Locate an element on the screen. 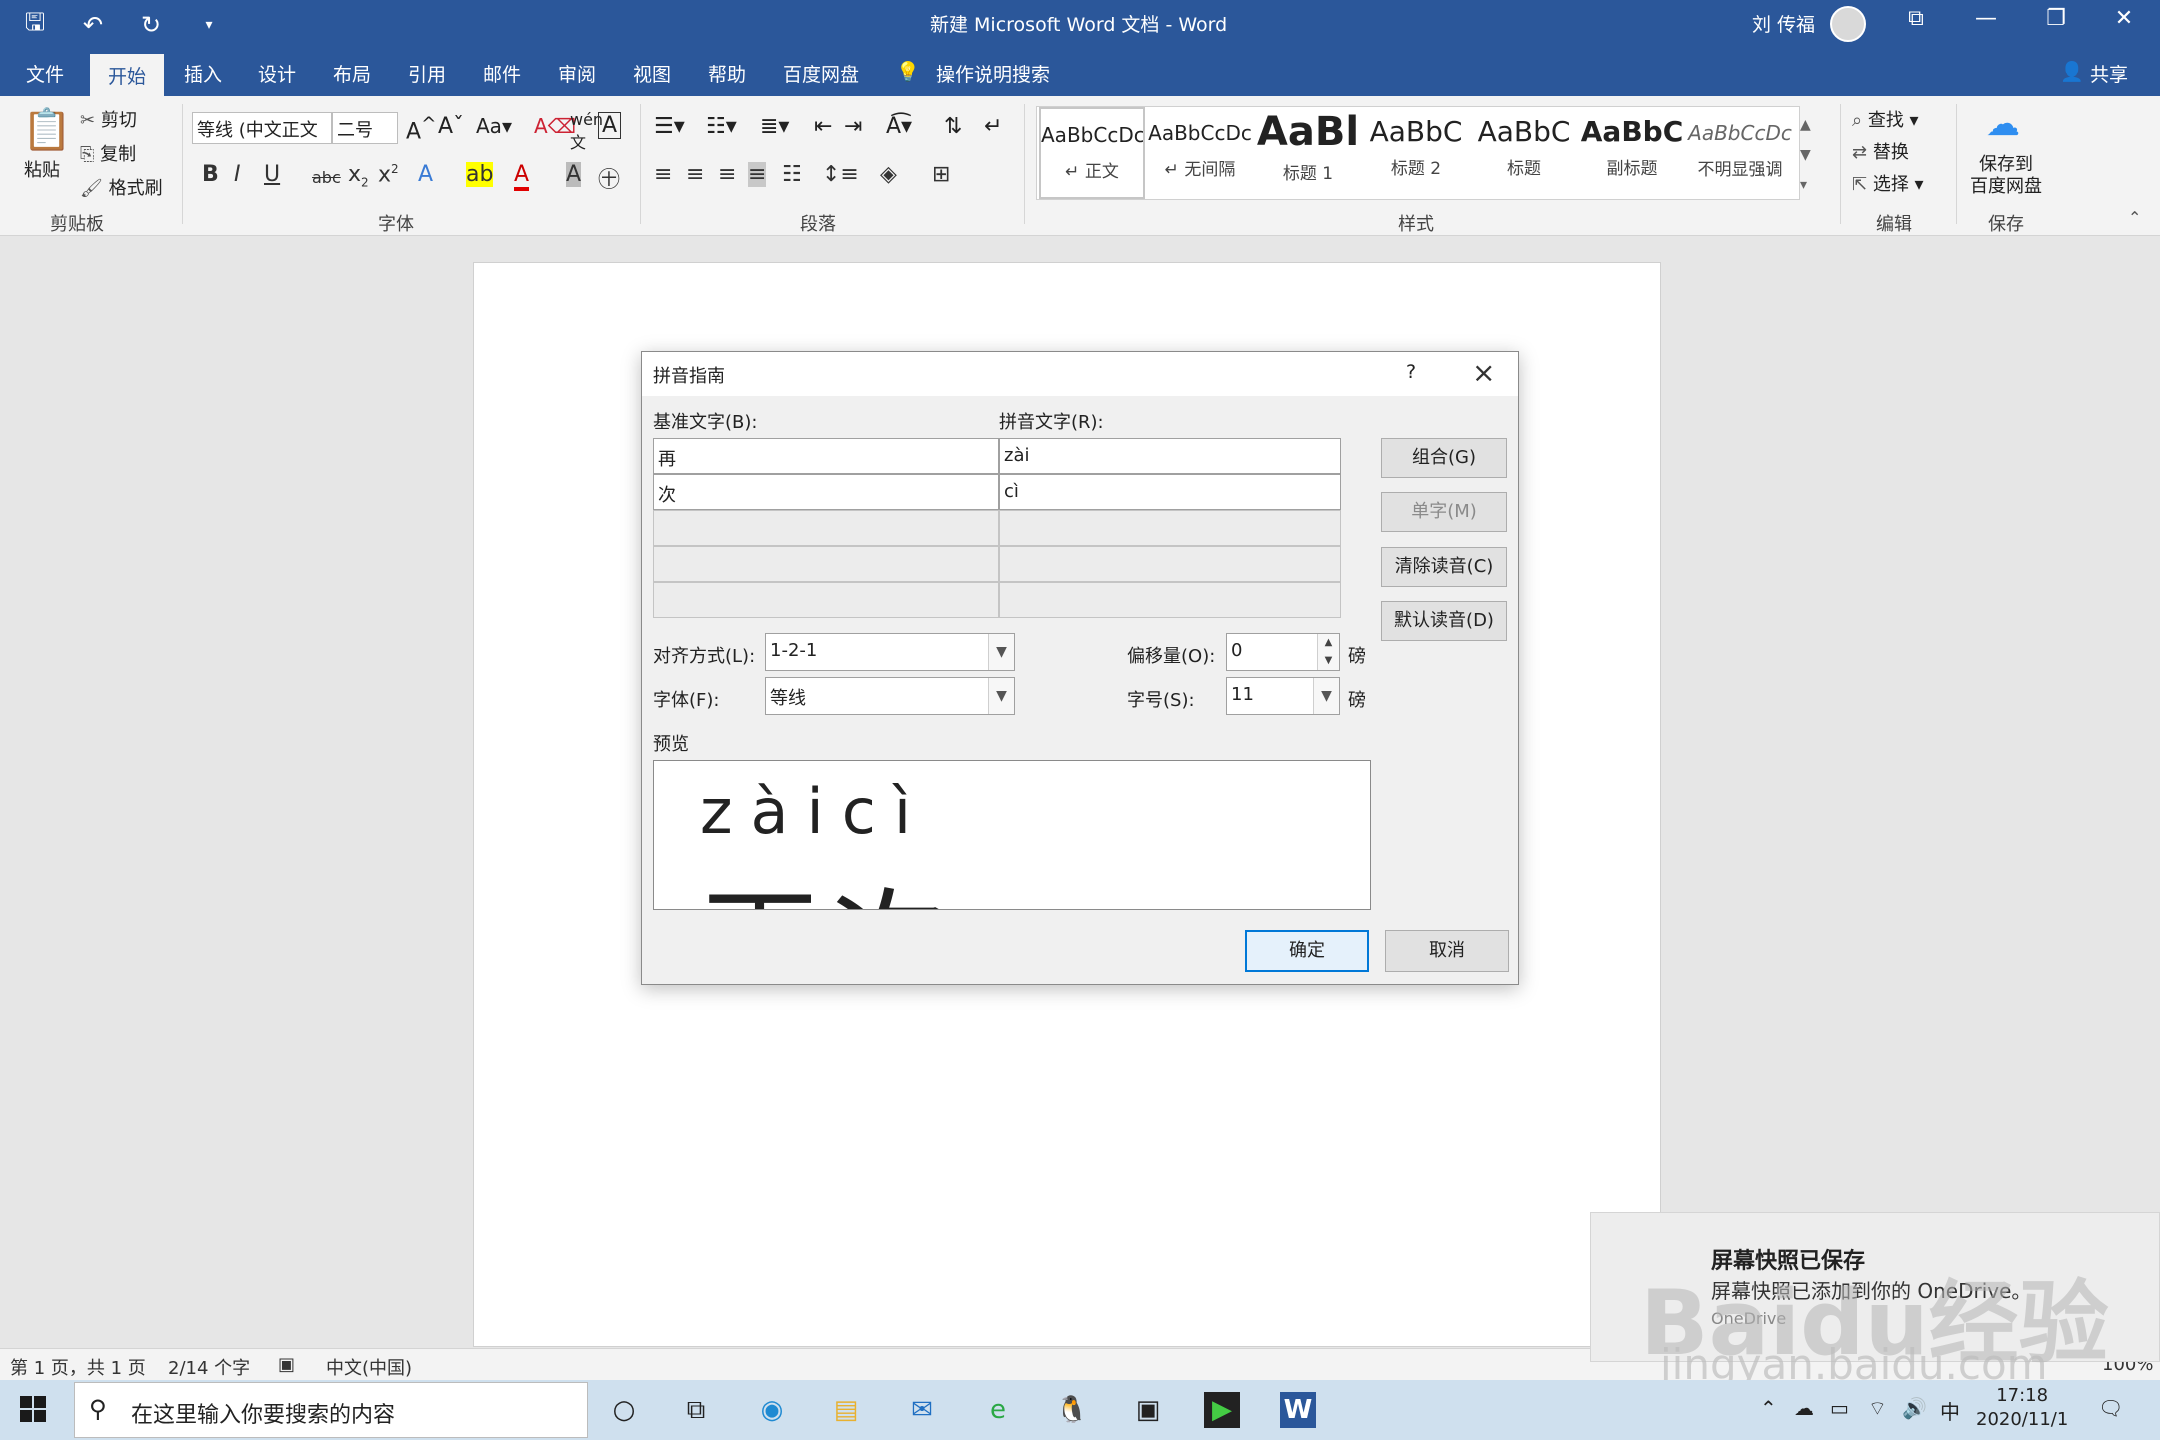 The image size is (2160, 1440). minimize-icon: — is located at coordinates (1986, 18).